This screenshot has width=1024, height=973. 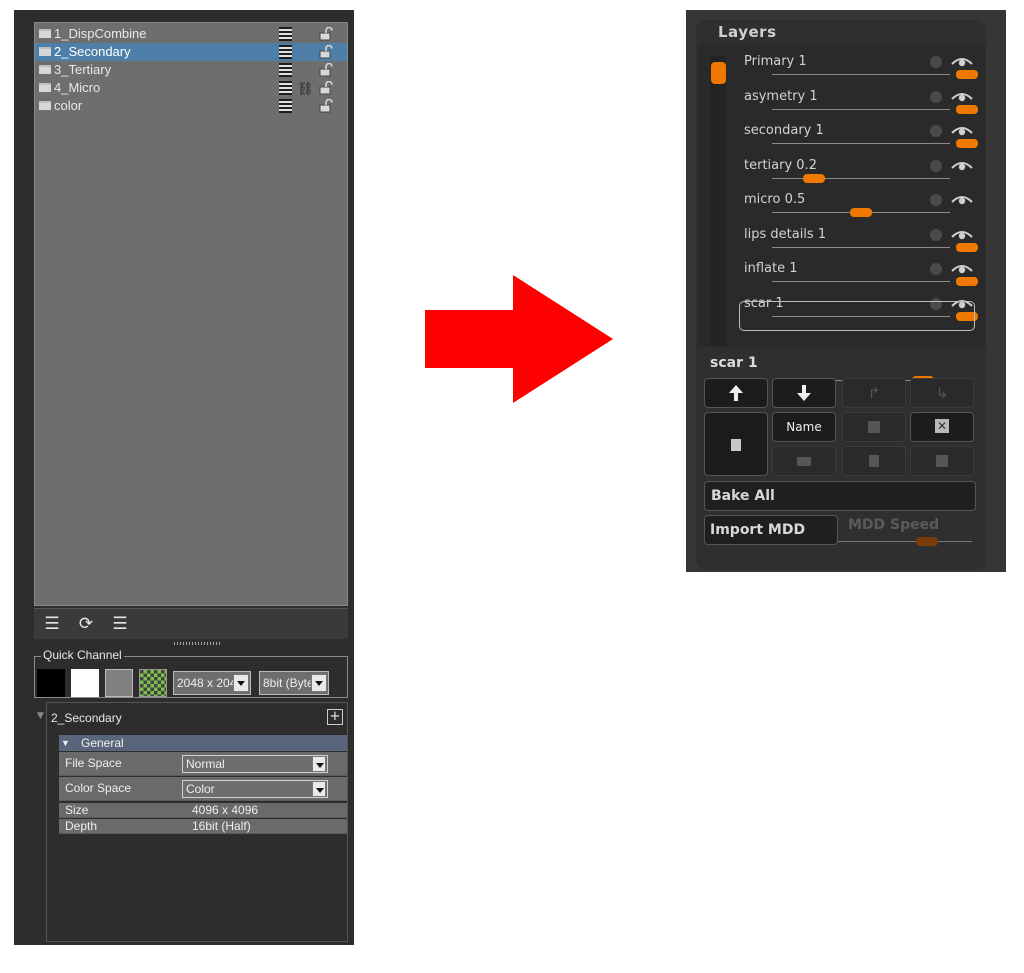 What do you see at coordinates (319, 683) in the screenshot?
I see `chevron-down-icon` at bounding box center [319, 683].